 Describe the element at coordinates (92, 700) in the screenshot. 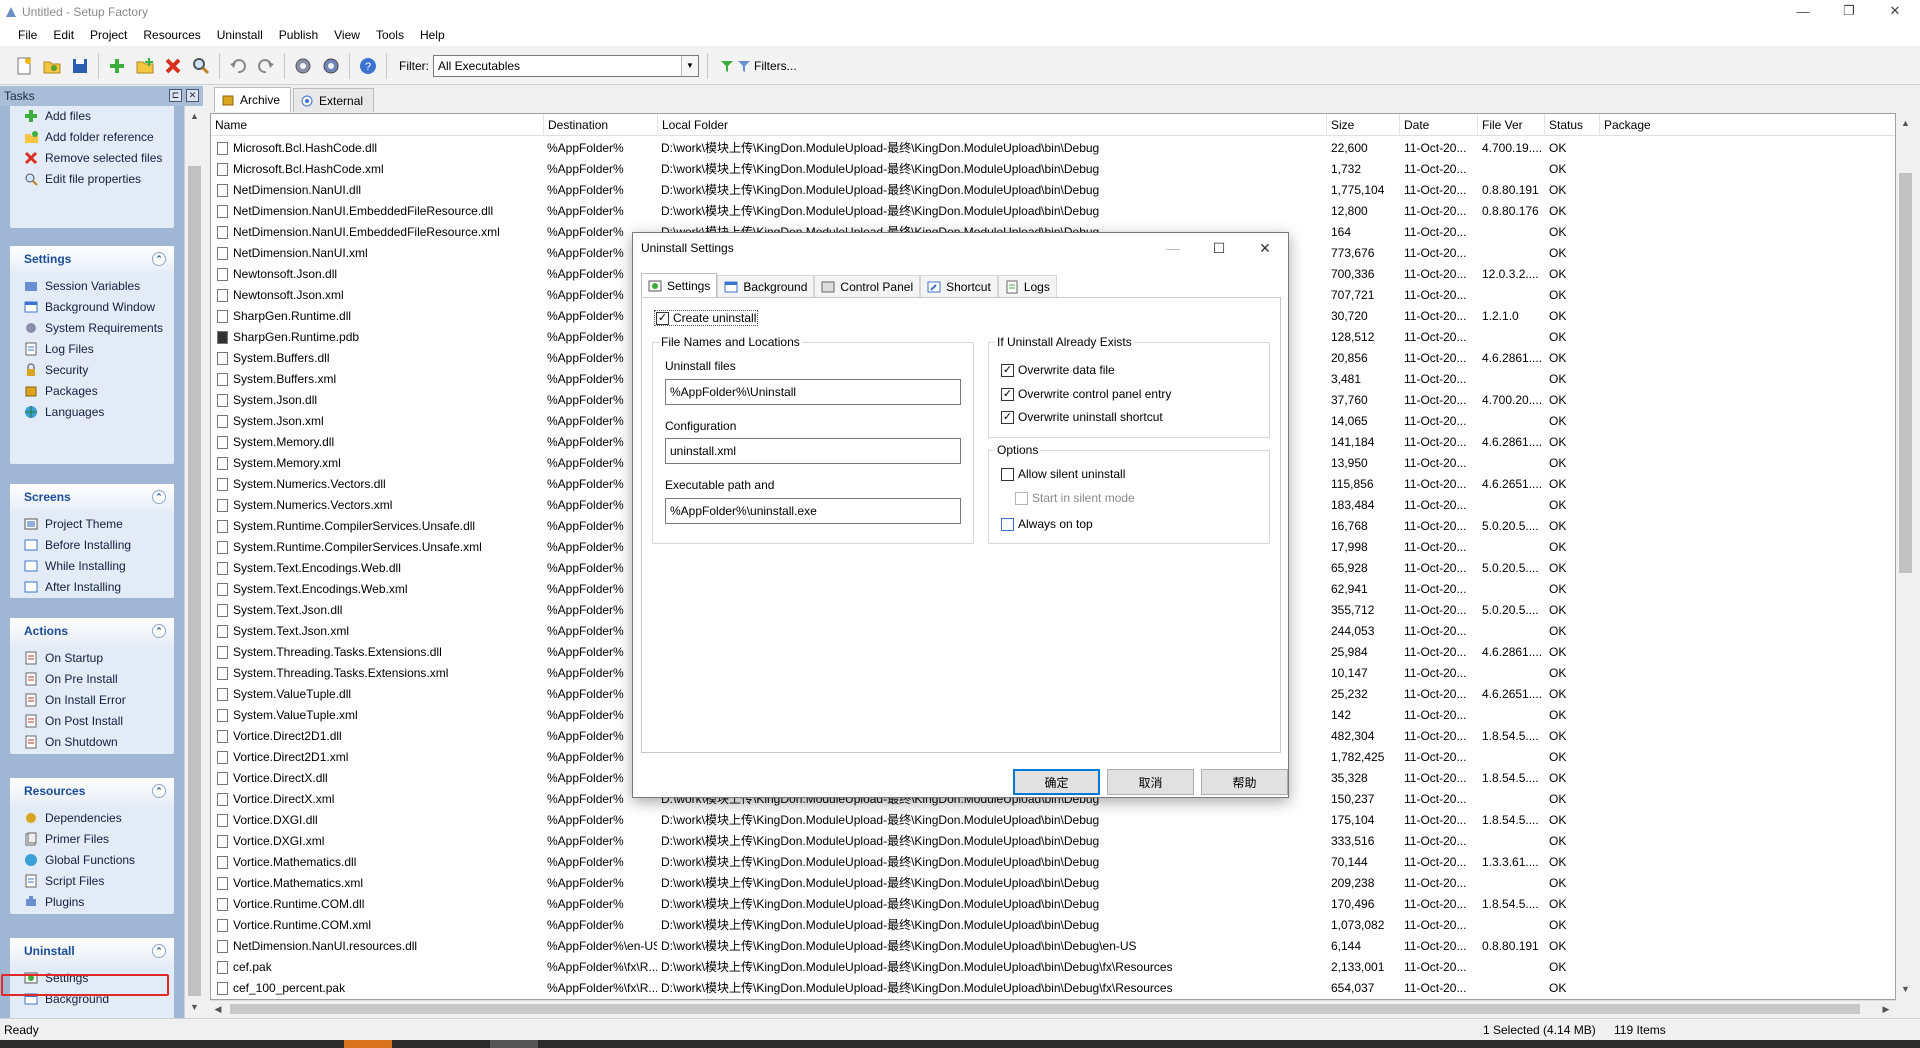

I see `task-on-install-error: On Install Error` at that location.